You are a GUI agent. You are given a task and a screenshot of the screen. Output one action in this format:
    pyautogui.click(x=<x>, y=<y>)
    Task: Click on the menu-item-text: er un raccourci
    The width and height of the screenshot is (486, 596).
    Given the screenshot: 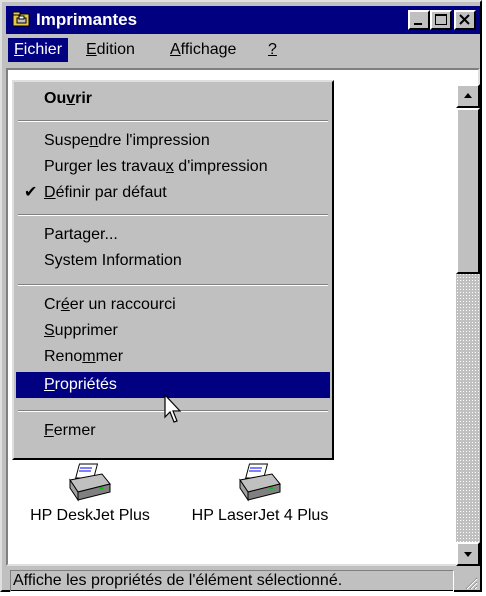 What is the action you would take?
    pyautogui.click(x=122, y=304)
    